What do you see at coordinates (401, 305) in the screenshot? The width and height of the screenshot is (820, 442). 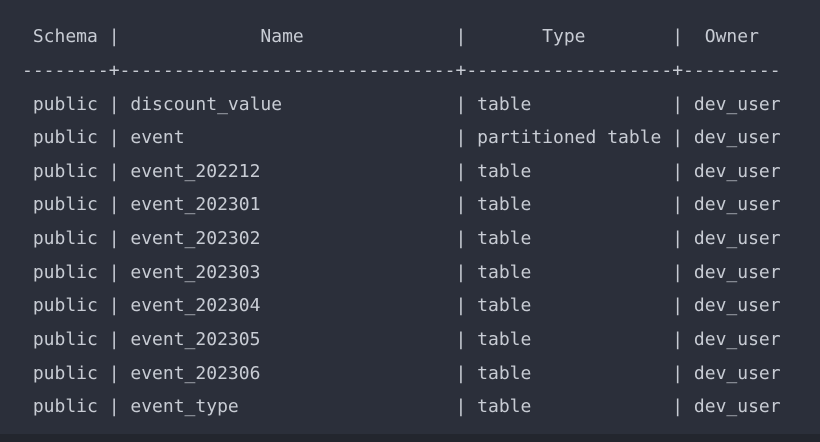 I see `table-row: public | event_202304 | table | dev_user` at bounding box center [401, 305].